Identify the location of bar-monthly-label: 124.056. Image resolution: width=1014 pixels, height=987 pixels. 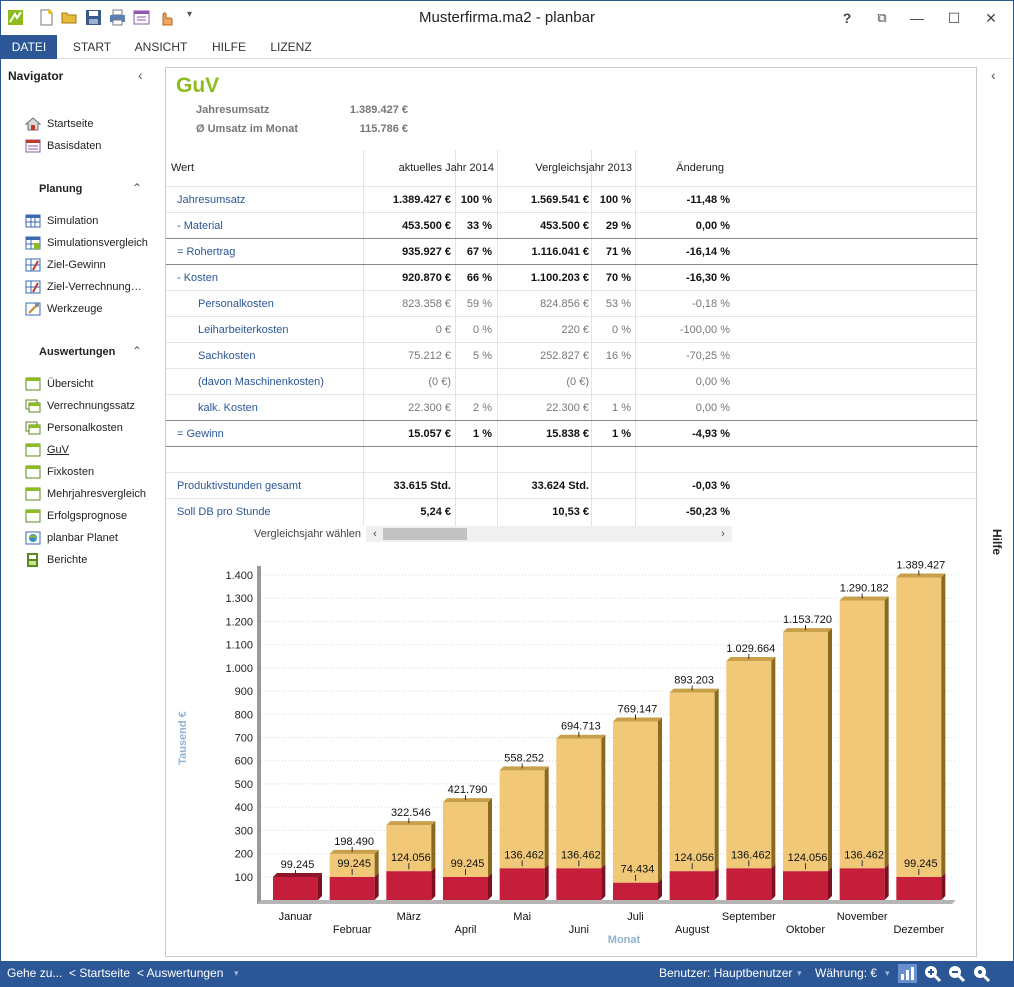
(808, 858).